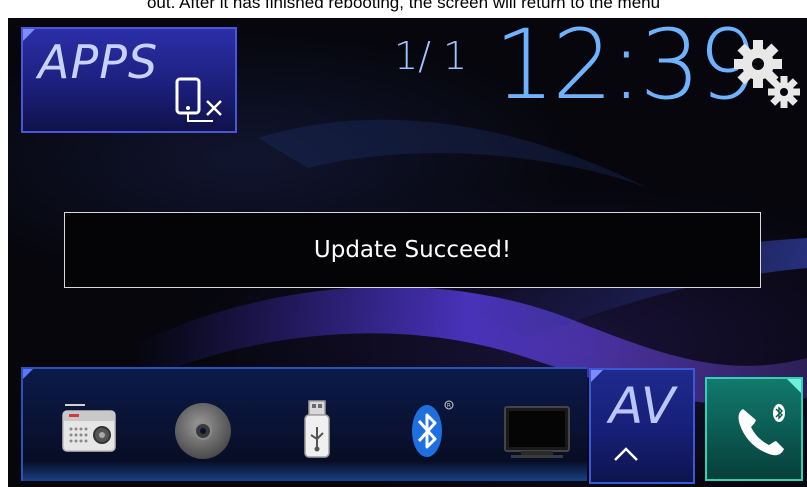  I want to click on settings-gear-icon, so click(767, 74).